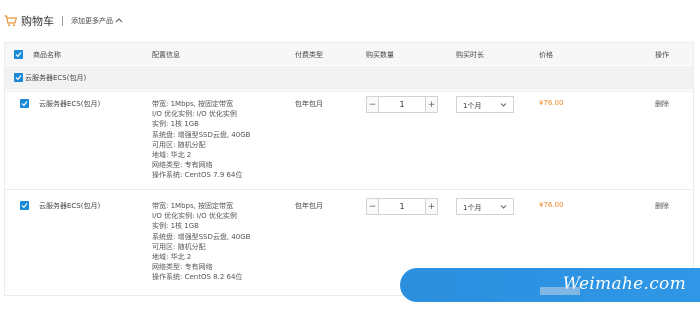  Describe the element at coordinates (349, 78) in the screenshot. I see `product-group-row: 云服务器ECS(包月)` at that location.